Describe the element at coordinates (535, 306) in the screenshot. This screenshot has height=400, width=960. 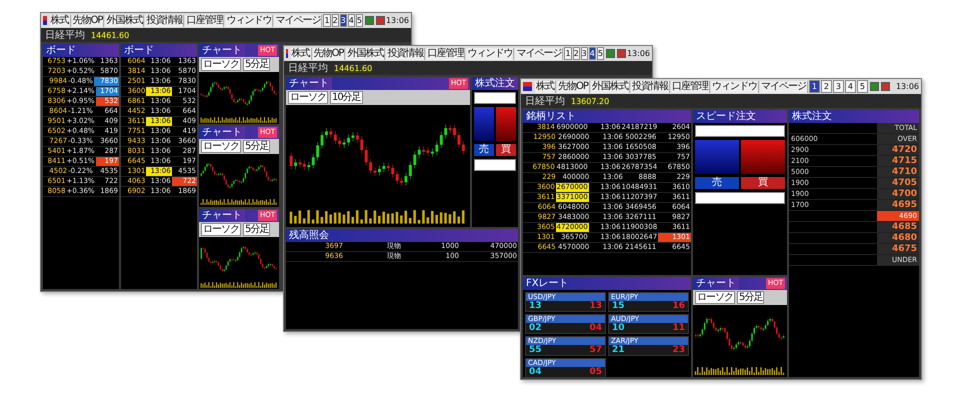
I see `bid-rate: 13` at that location.